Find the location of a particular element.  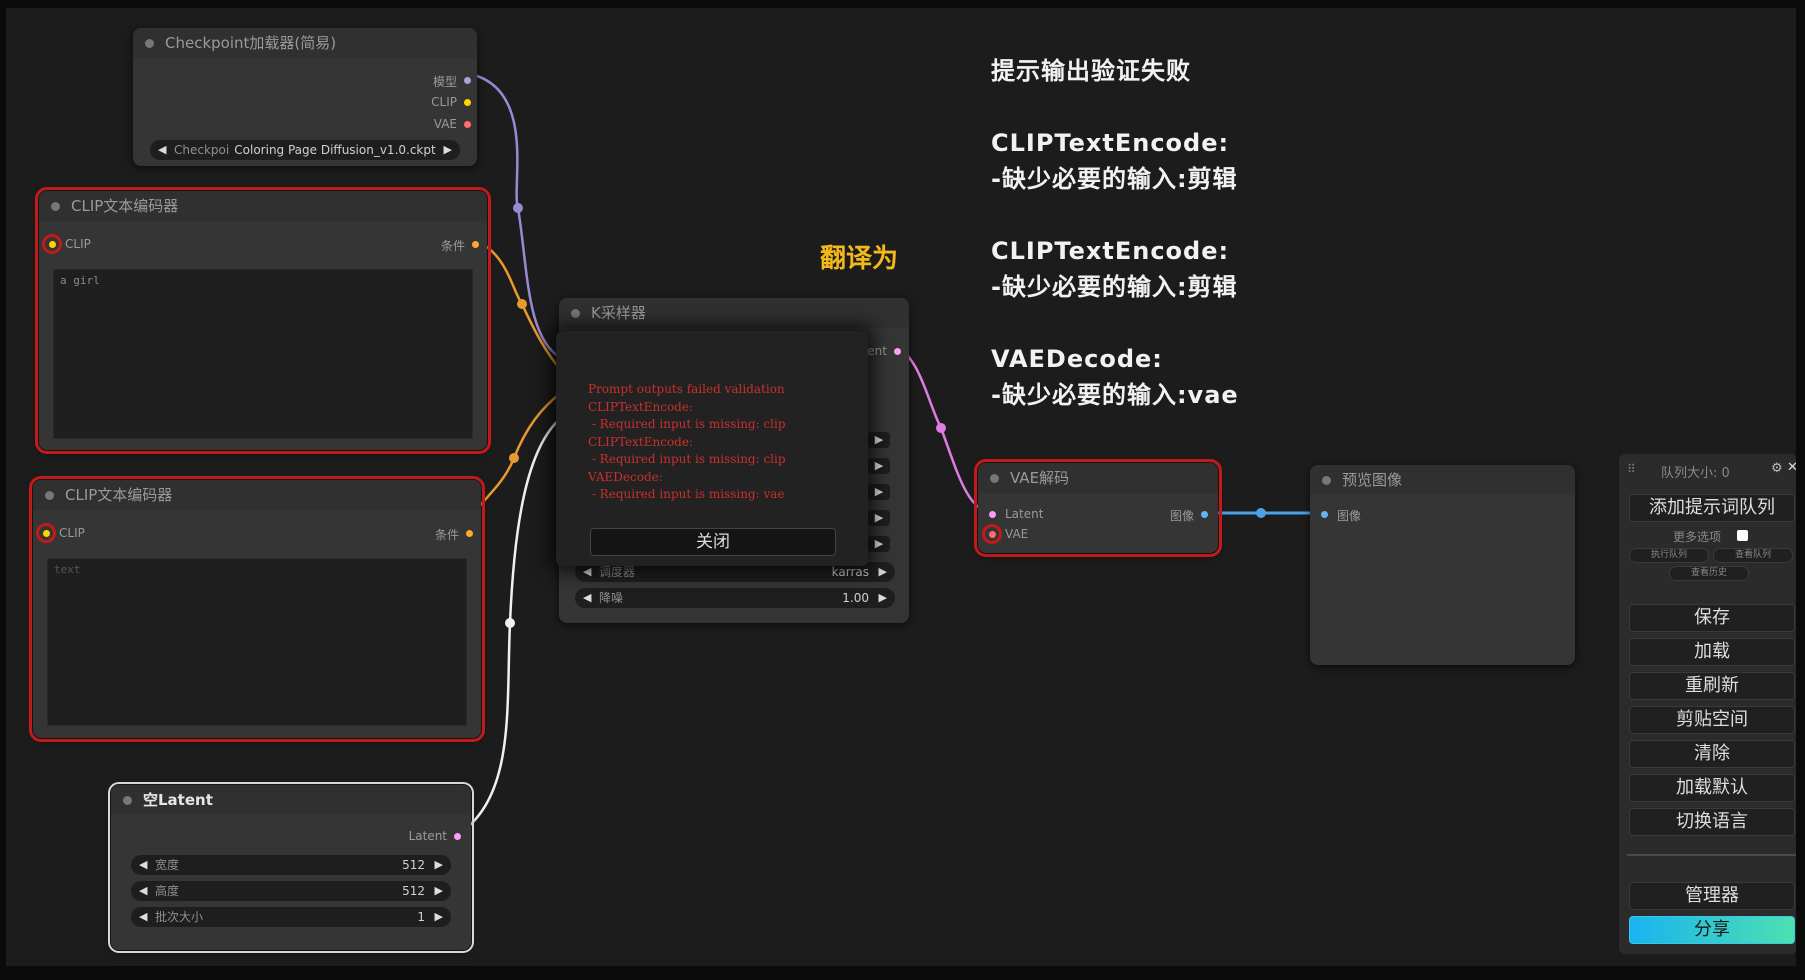

height-label: 高度 is located at coordinates (167, 891).